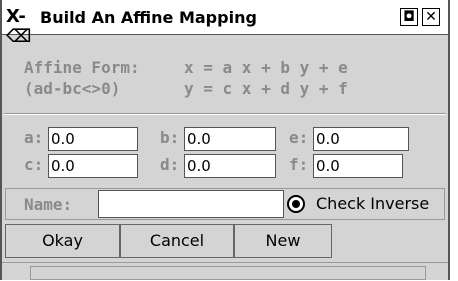  What do you see at coordinates (299, 164) in the screenshot?
I see `field-f-label: f:` at bounding box center [299, 164].